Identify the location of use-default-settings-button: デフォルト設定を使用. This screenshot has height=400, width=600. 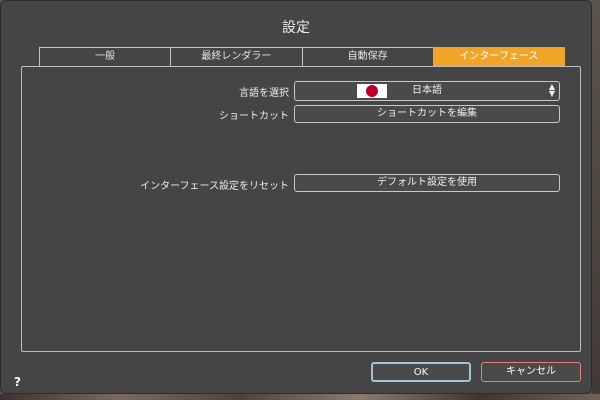
(427, 183).